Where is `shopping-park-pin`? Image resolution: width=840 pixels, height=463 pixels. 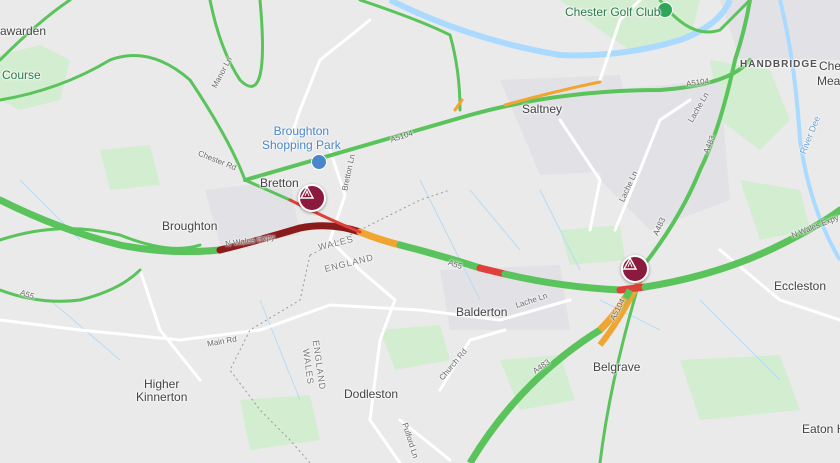 shopping-park-pin is located at coordinates (319, 162).